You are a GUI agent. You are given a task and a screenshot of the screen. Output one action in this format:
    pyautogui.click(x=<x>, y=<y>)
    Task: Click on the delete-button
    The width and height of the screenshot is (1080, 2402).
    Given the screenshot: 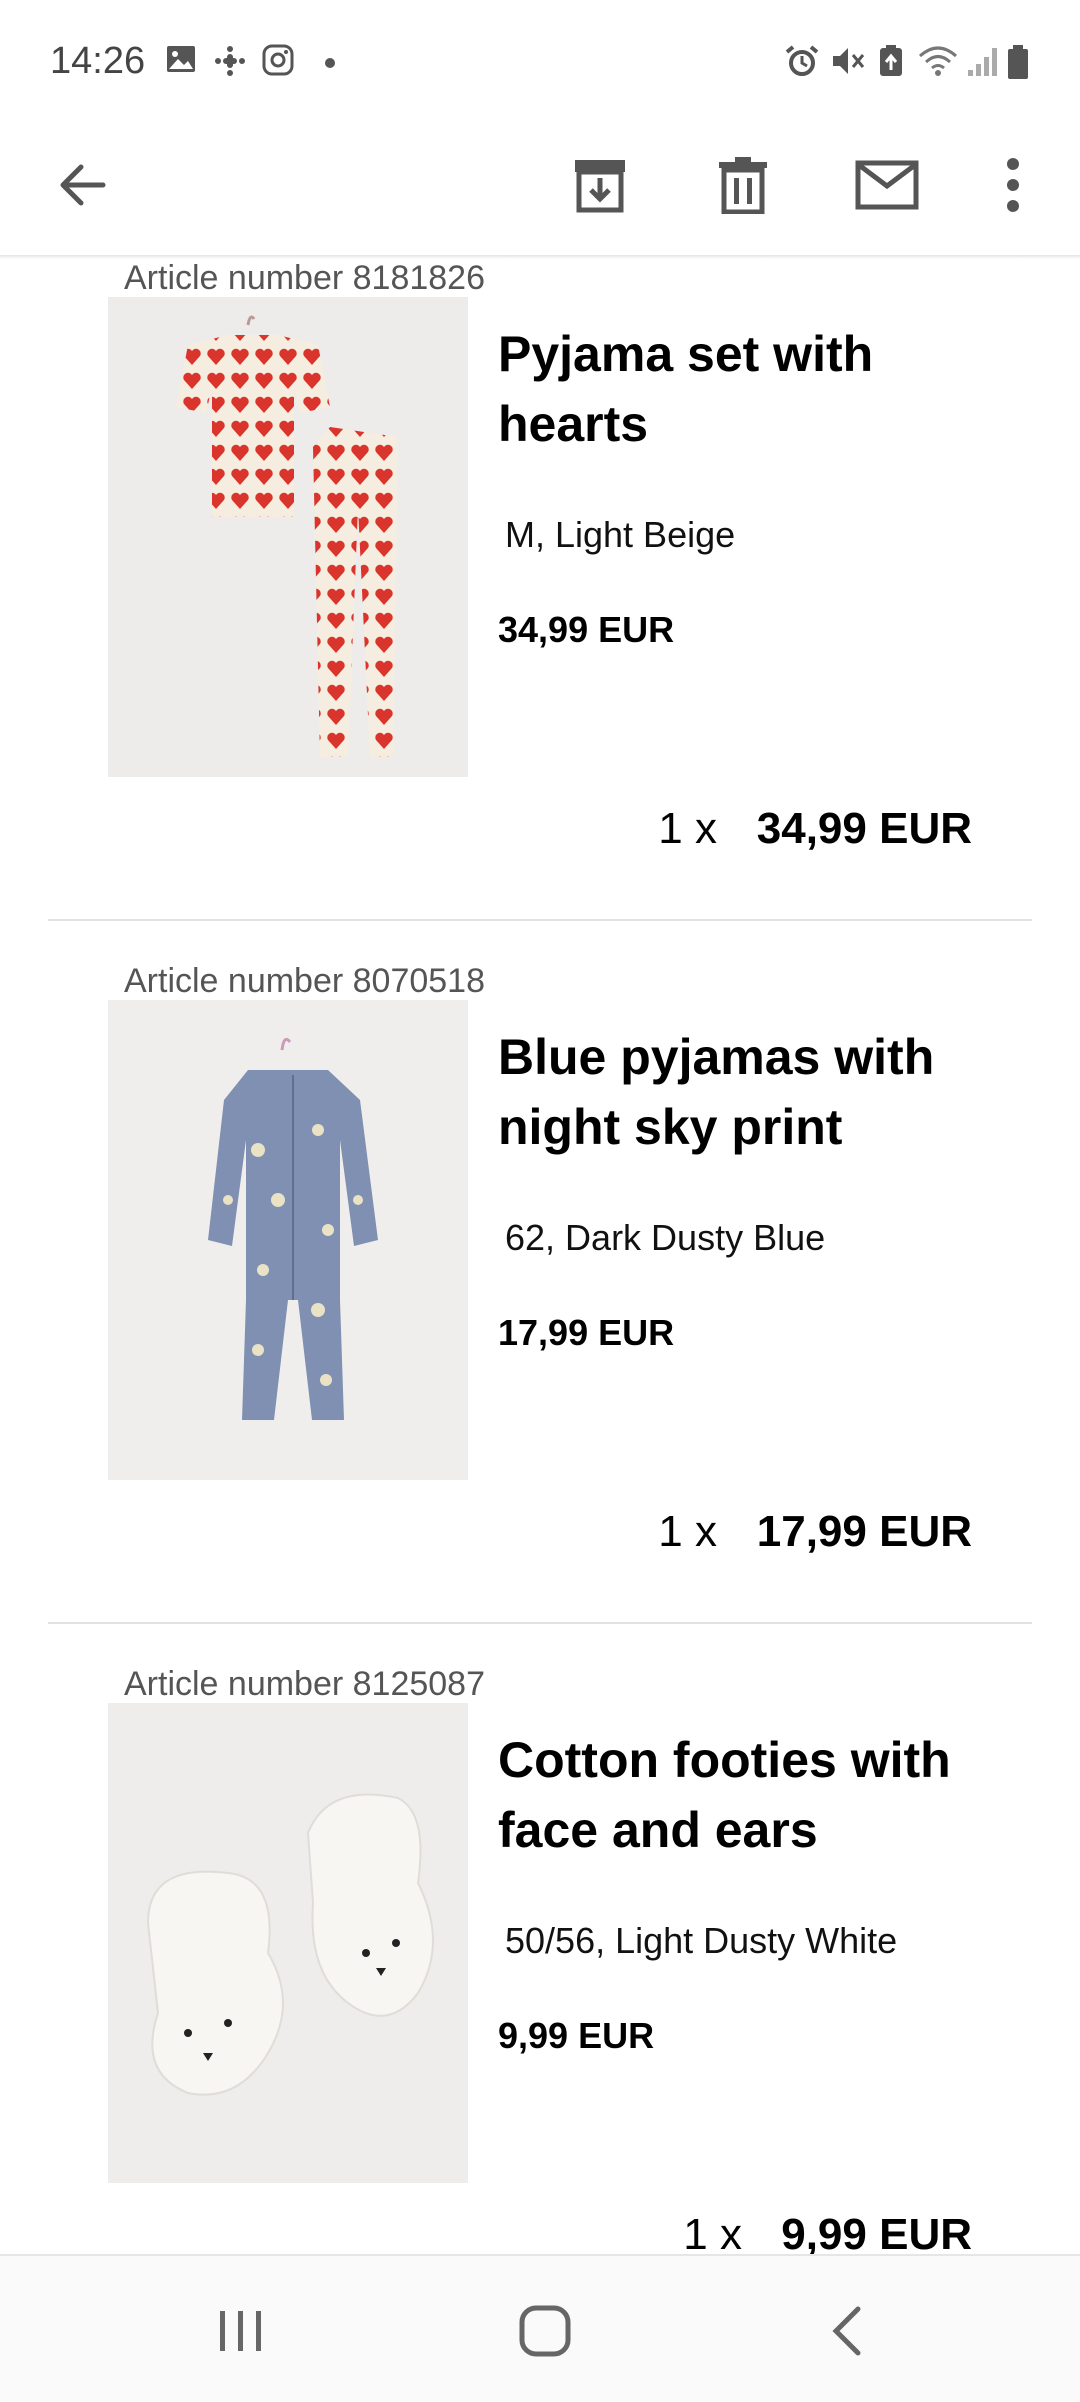 What is the action you would take?
    pyautogui.click(x=743, y=185)
    